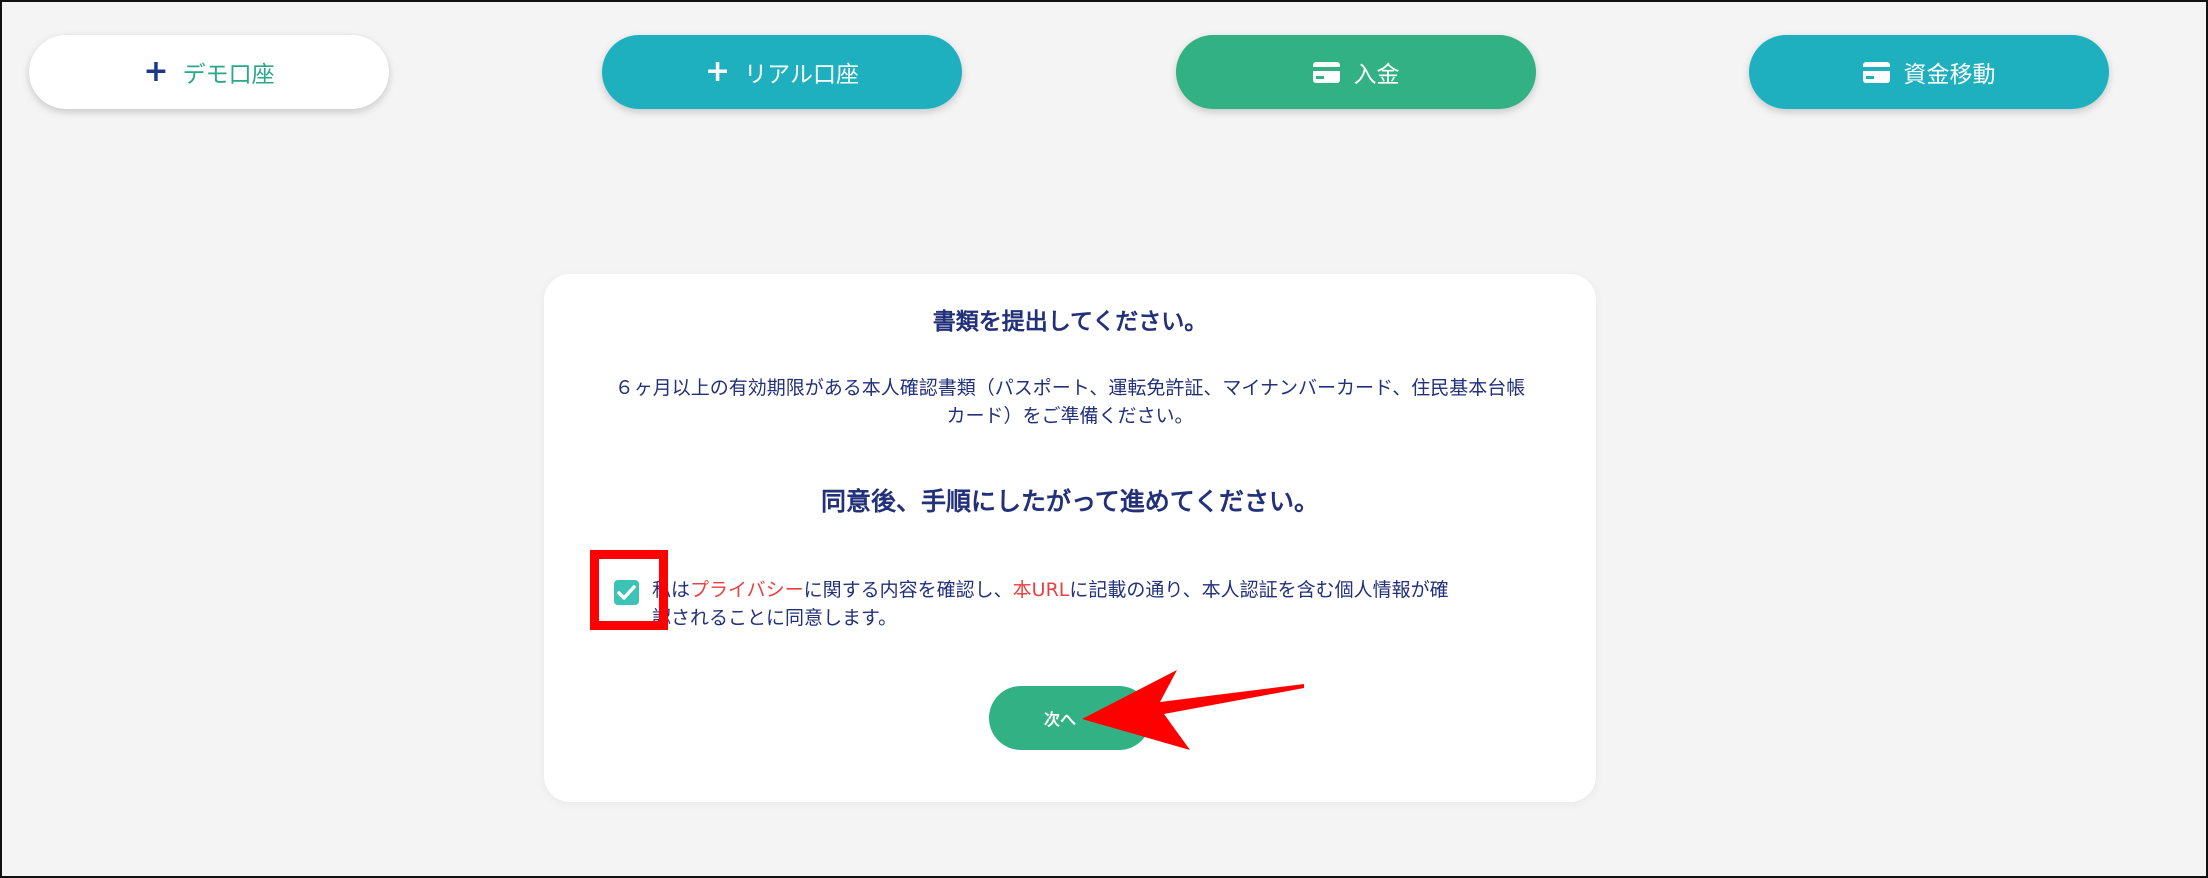 The width and height of the screenshot is (2208, 878). Describe the element at coordinates (1041, 590) in the screenshot. I see `url-link: 本URL` at that location.